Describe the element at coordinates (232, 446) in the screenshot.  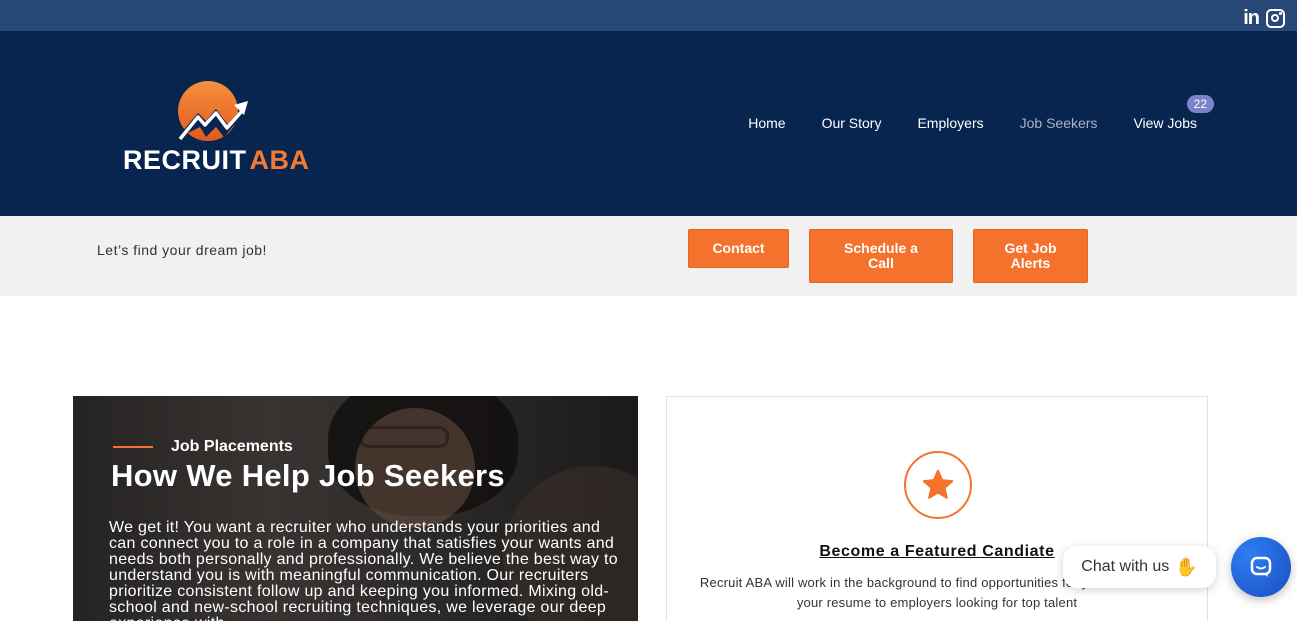
I see `card-eyebrow: Job Placements` at that location.